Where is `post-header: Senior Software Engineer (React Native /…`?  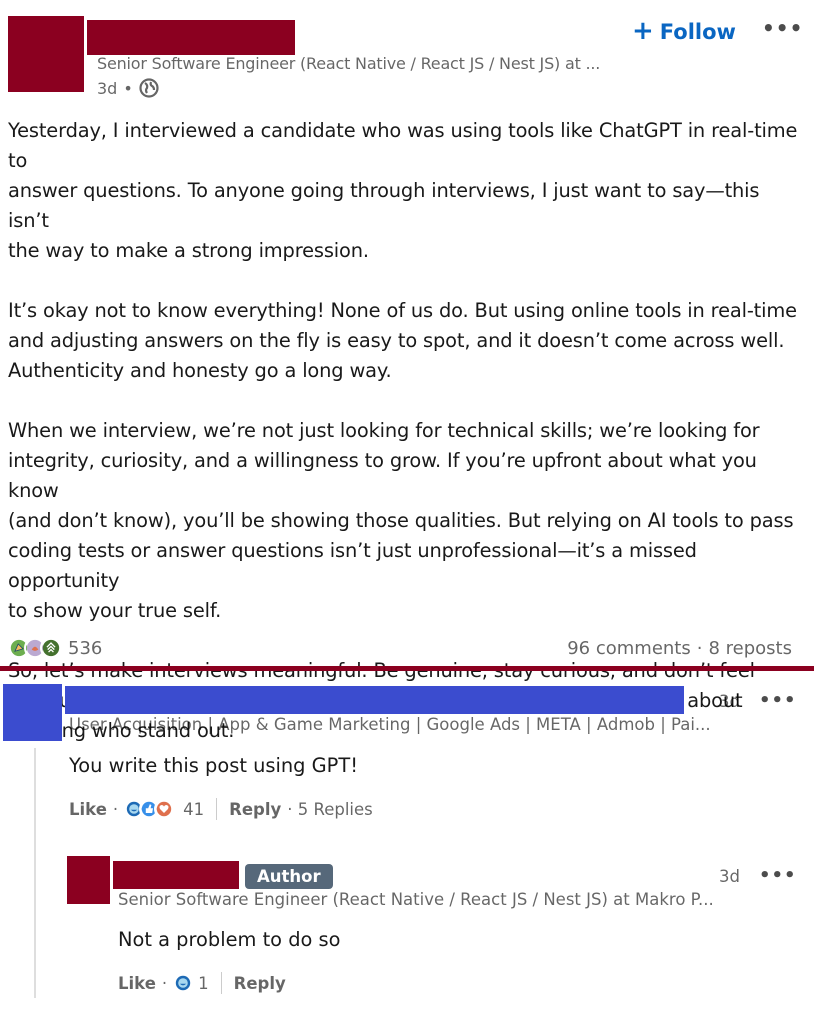 post-header: Senior Software Engineer (React Native /… is located at coordinates (407, 55).